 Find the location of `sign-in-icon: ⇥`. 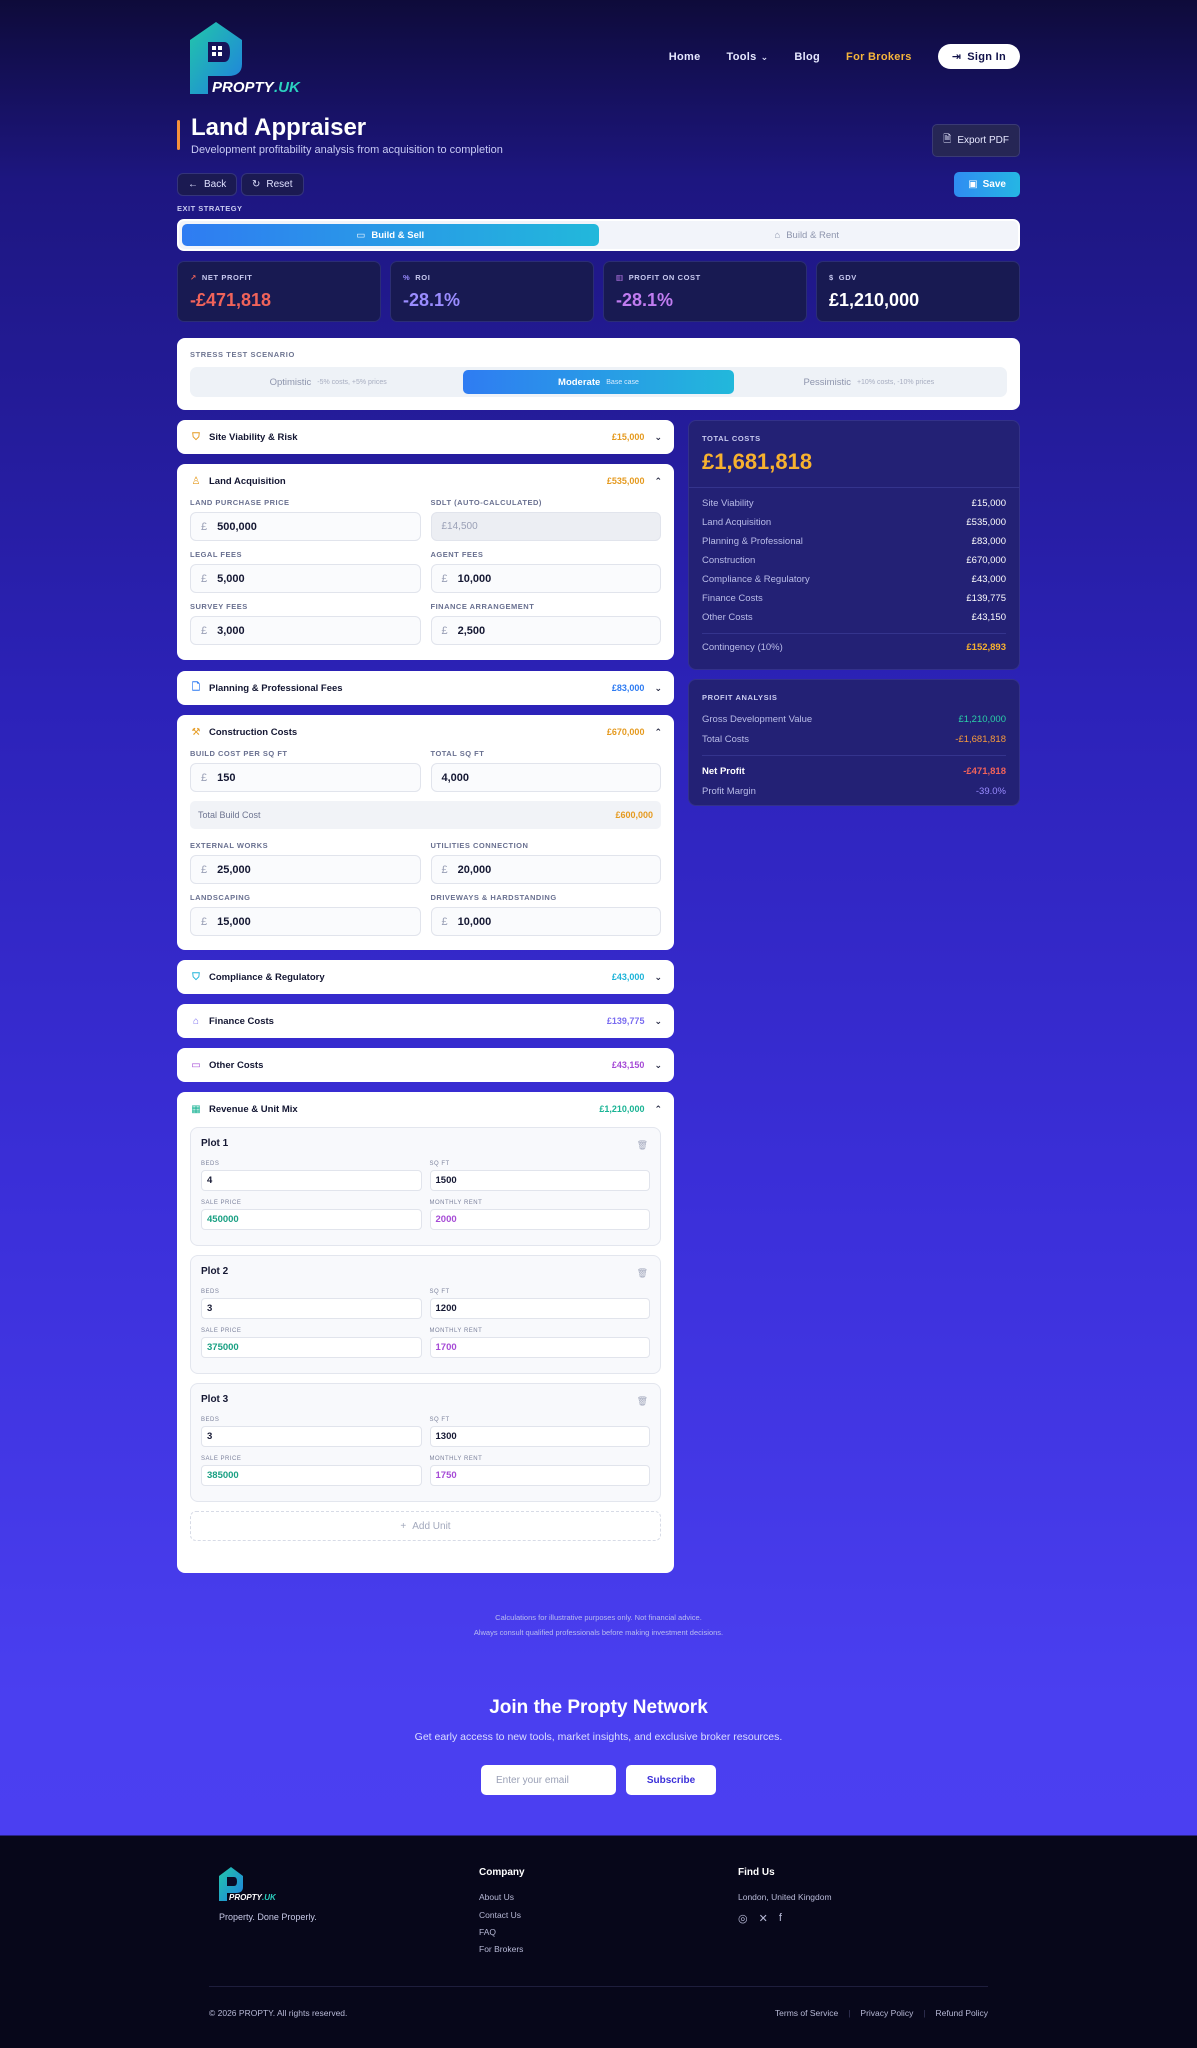

sign-in-icon: ⇥ is located at coordinates (956, 57).